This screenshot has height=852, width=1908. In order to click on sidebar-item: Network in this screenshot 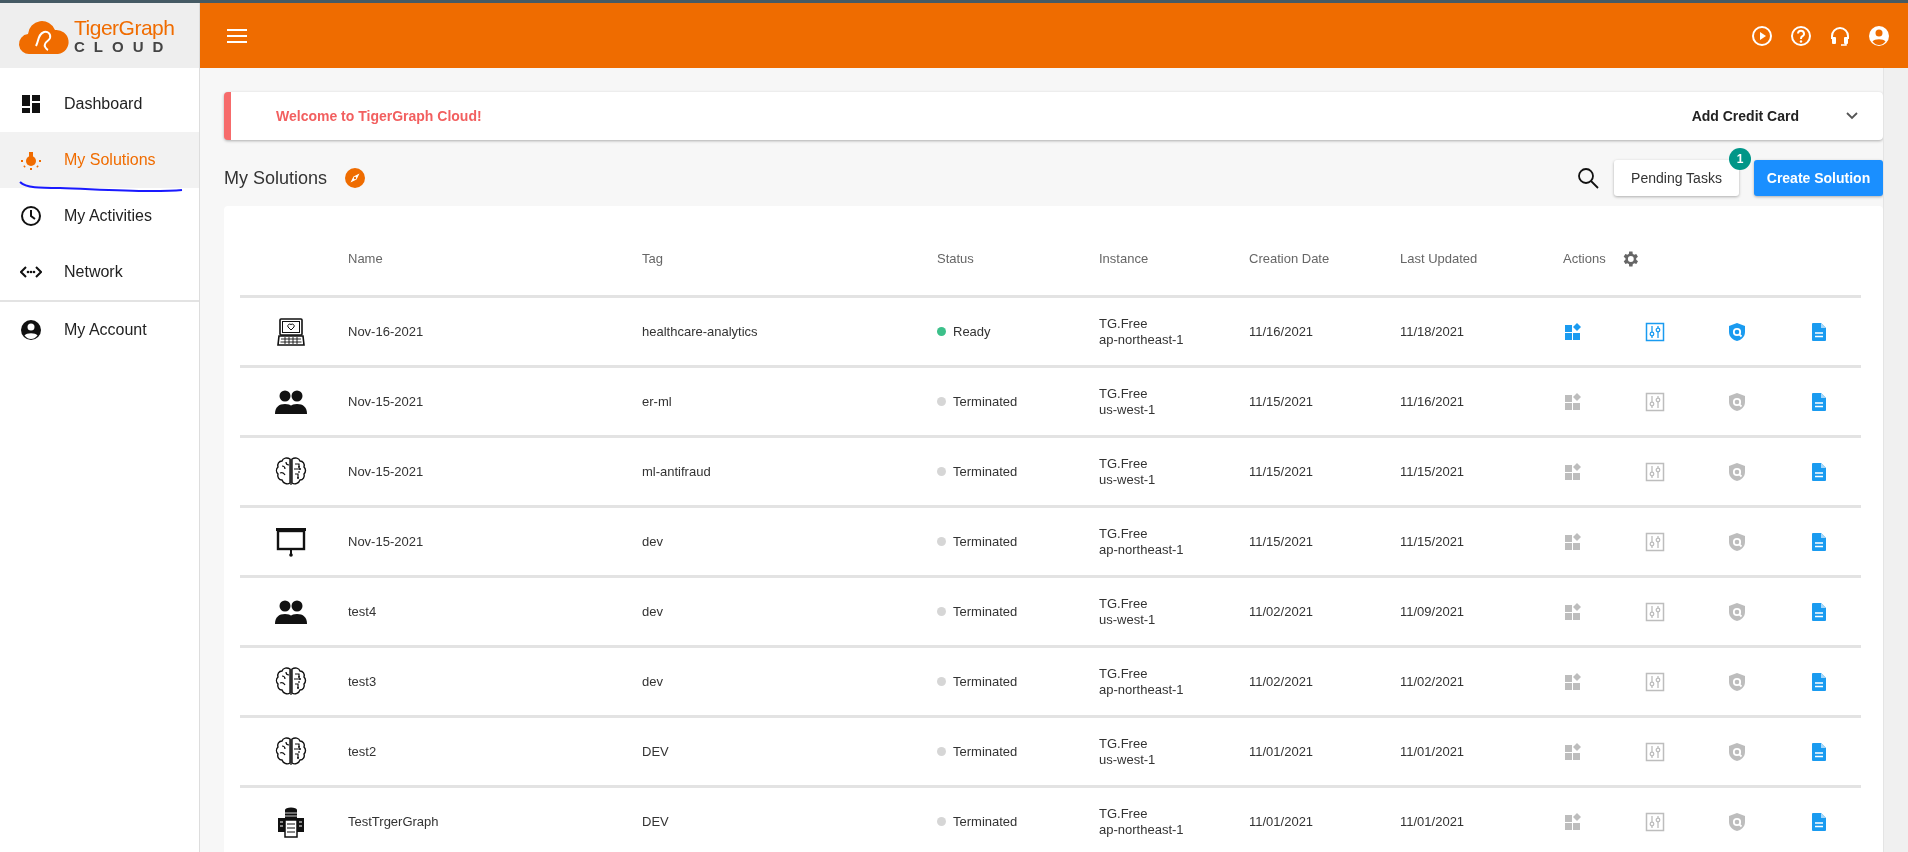, I will do `click(99, 272)`.